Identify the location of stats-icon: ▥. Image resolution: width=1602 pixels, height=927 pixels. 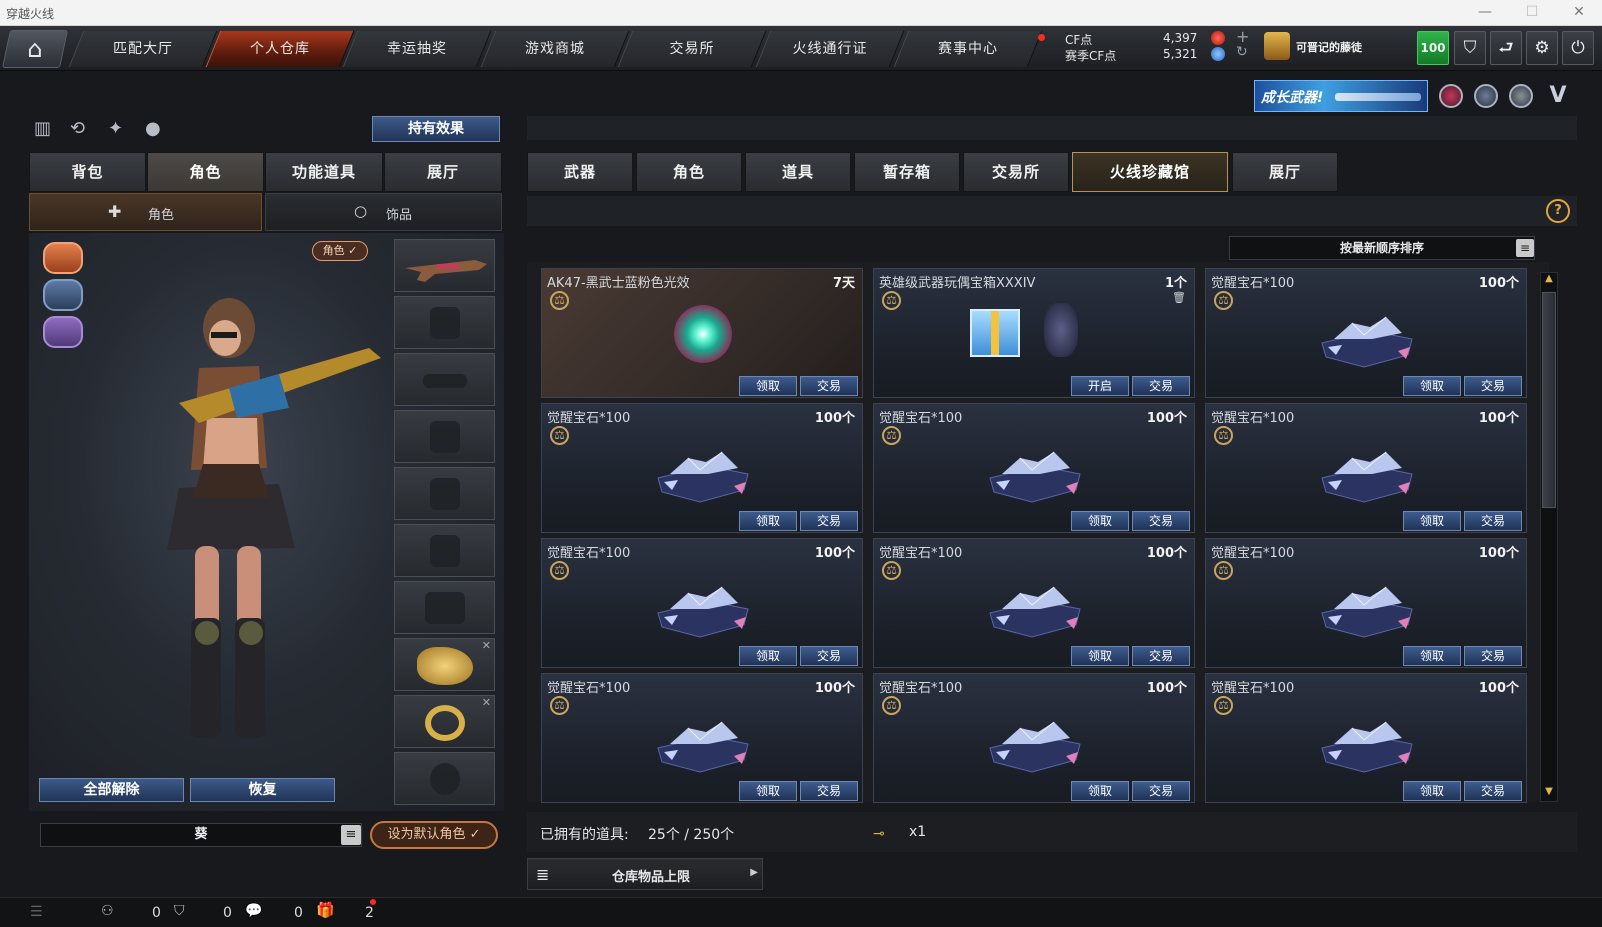
(46, 130).